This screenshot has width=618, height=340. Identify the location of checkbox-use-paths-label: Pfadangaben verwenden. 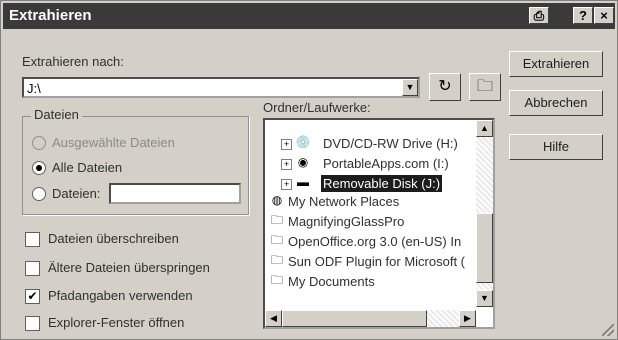
(120, 295).